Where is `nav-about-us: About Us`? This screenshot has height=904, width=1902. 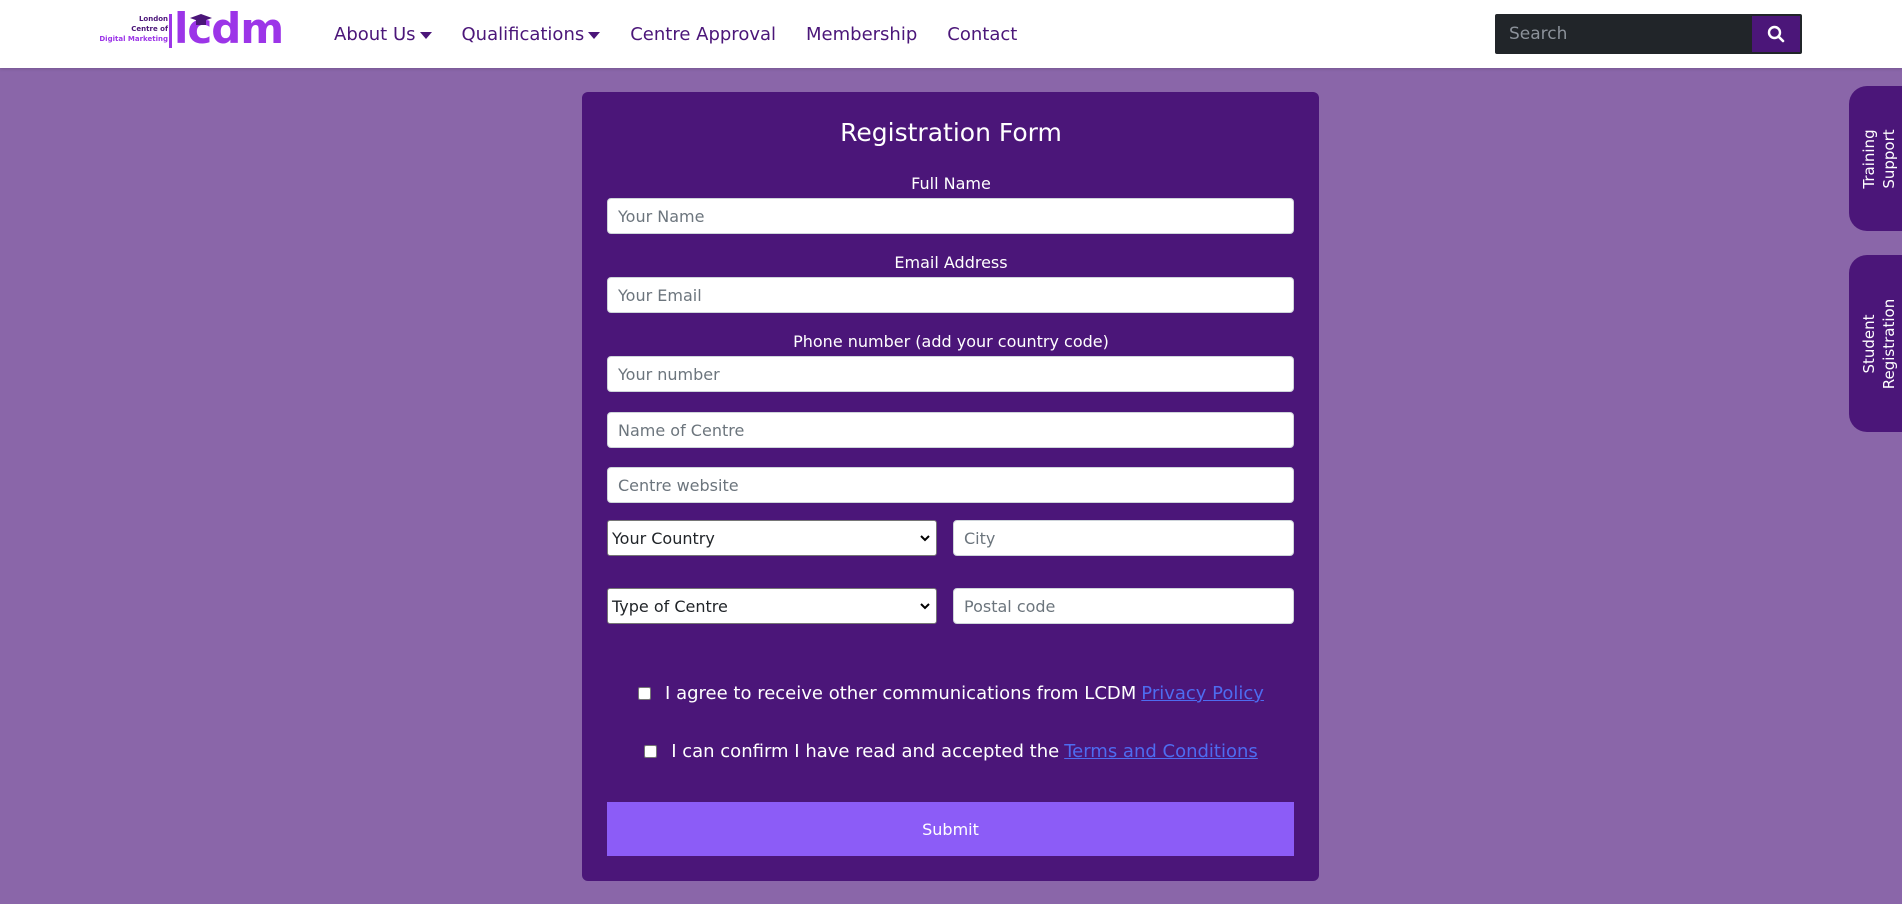
nav-about-us: About Us is located at coordinates (383, 34).